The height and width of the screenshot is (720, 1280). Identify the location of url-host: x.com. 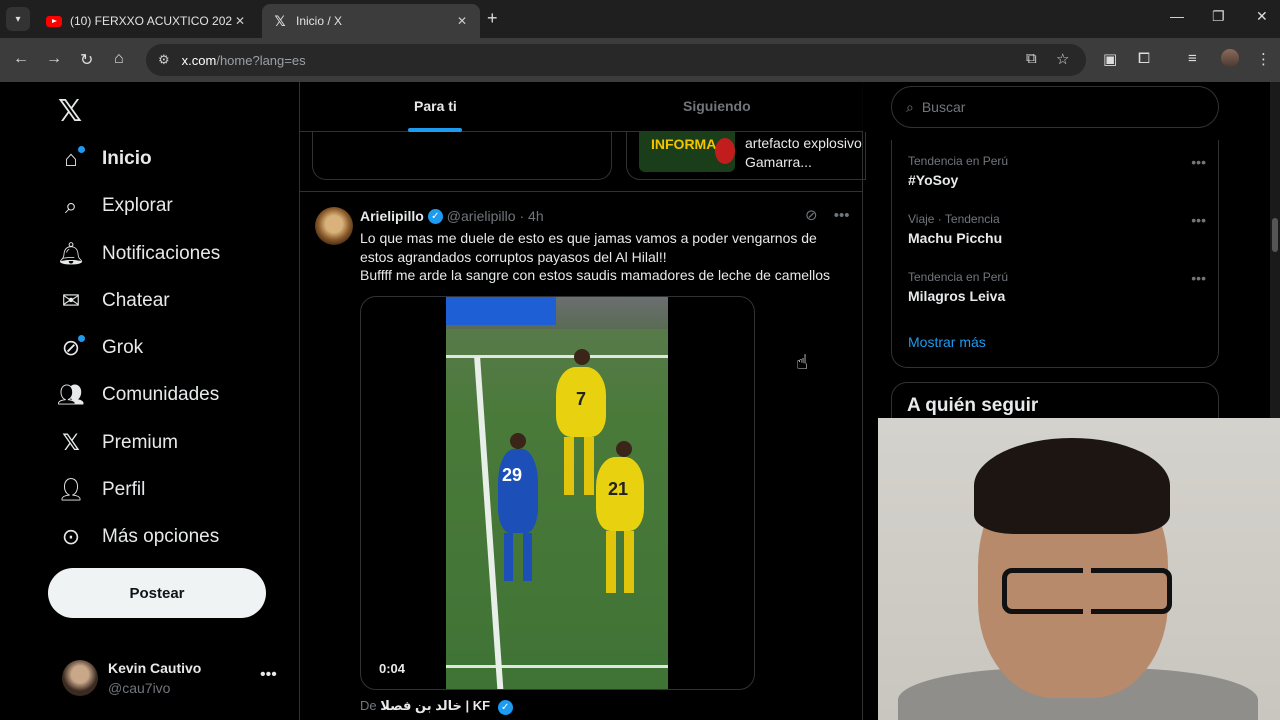
(199, 60).